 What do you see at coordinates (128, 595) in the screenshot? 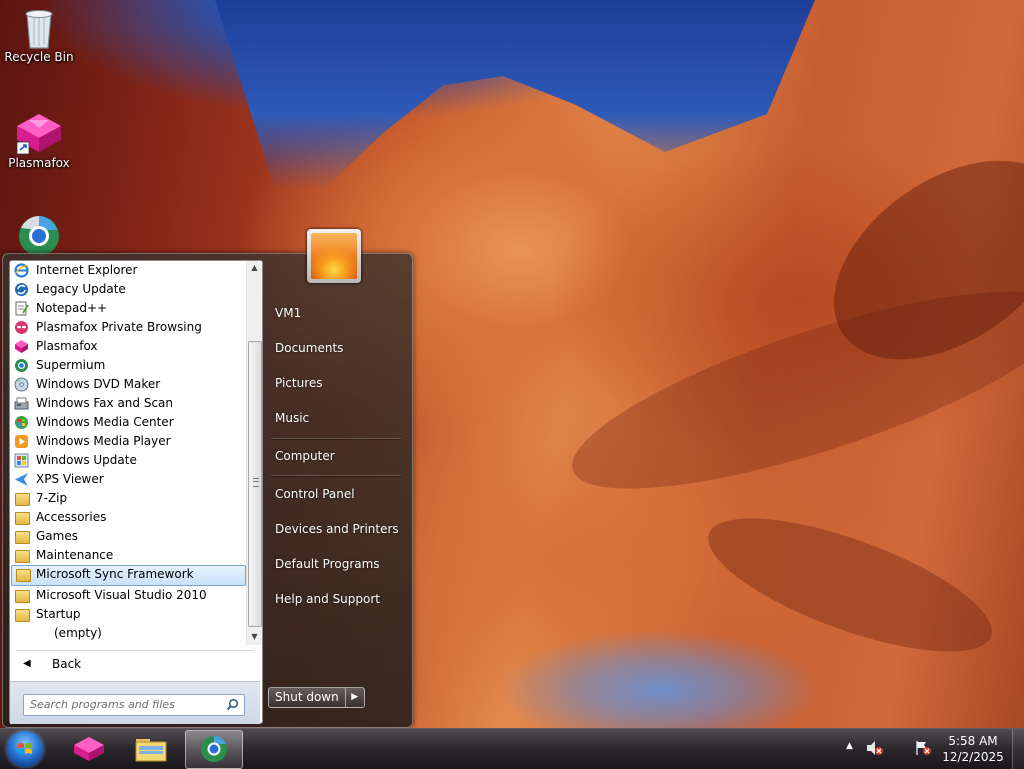
I see `folder-microsoft-visual-studio-2010: Microsoft Visual Studio 2010` at bounding box center [128, 595].